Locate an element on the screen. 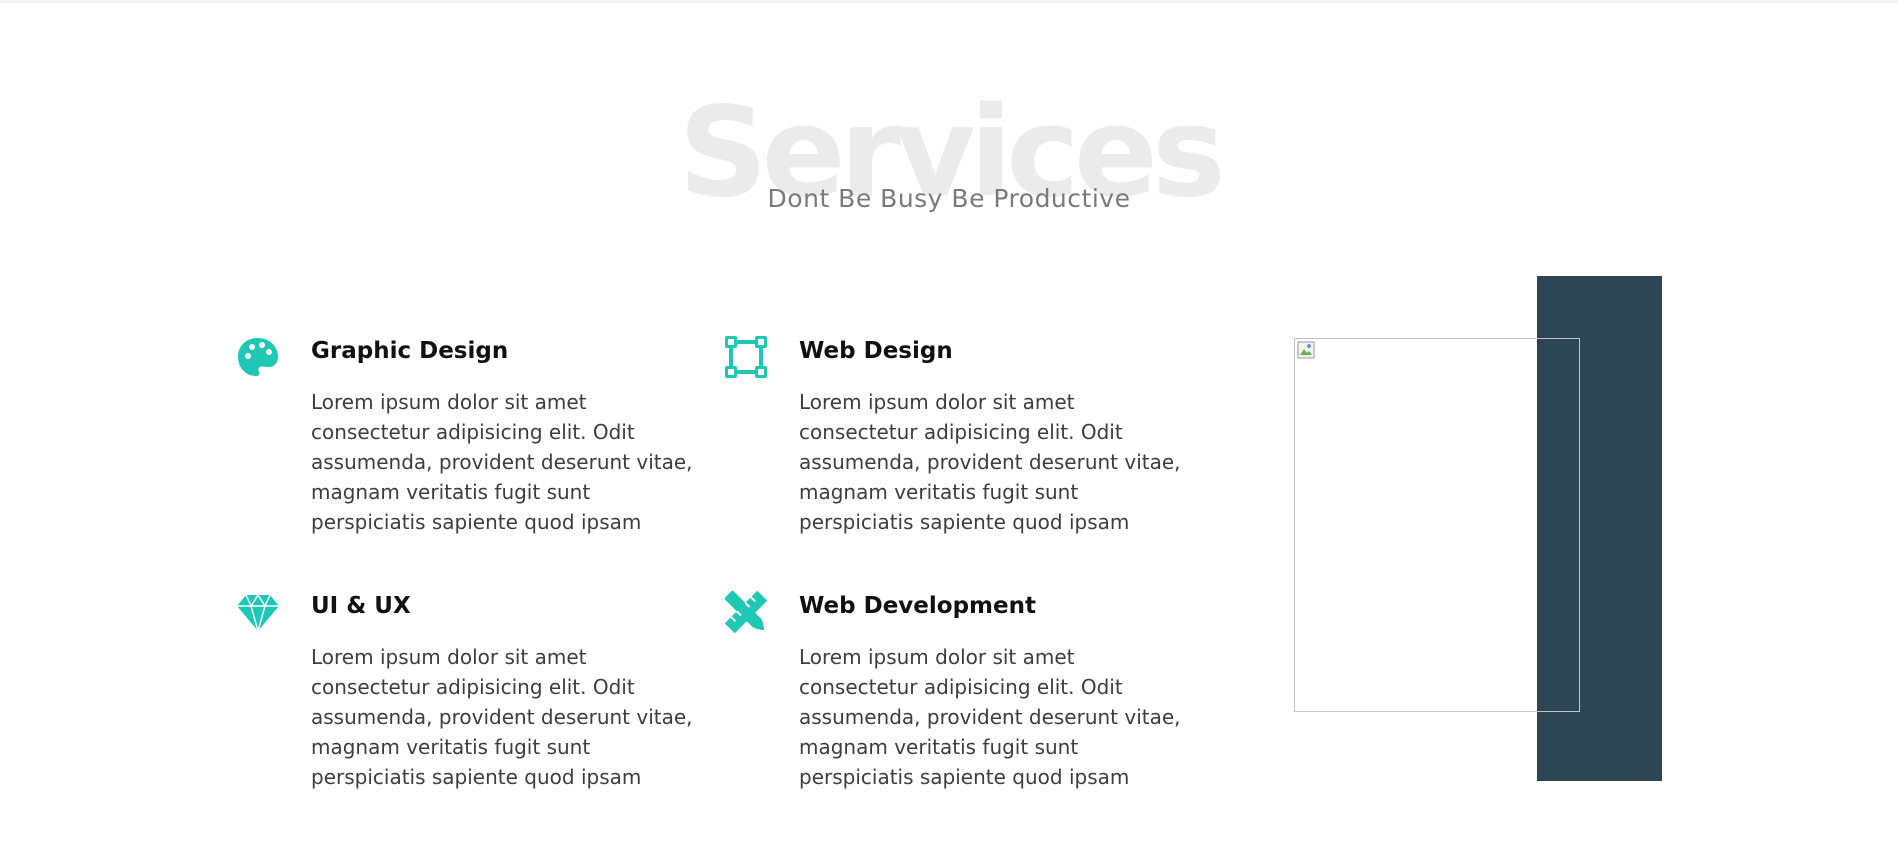  gem-icon is located at coordinates (258, 612).